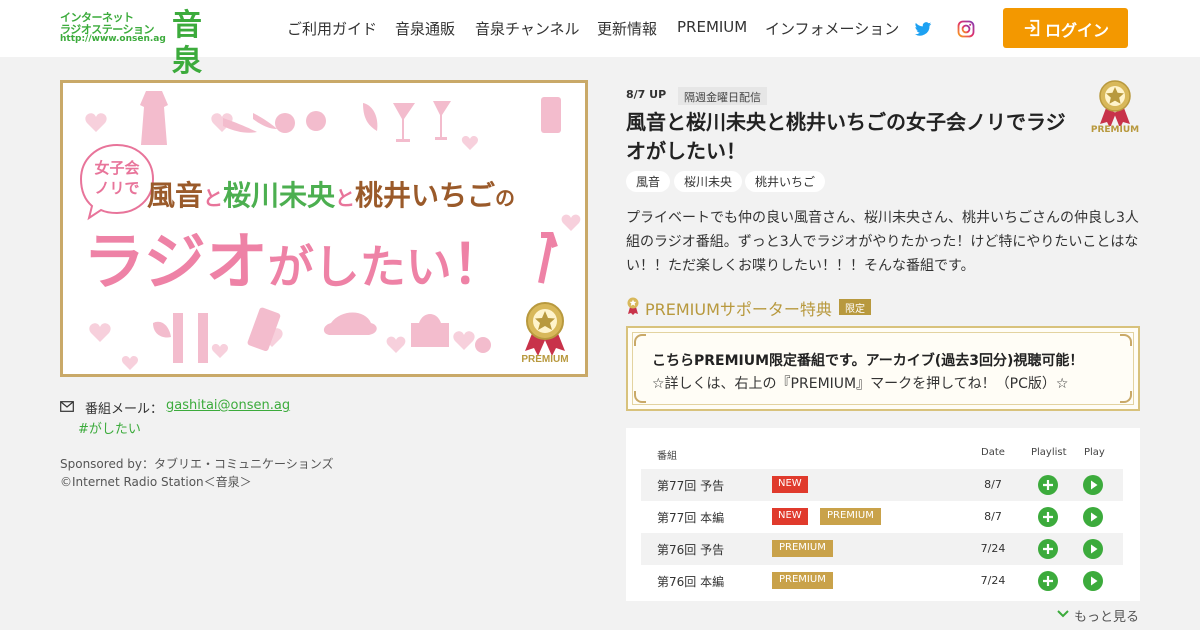 The height and width of the screenshot is (630, 1200). I want to click on nav-guide: ご利用ガイド, so click(332, 29).